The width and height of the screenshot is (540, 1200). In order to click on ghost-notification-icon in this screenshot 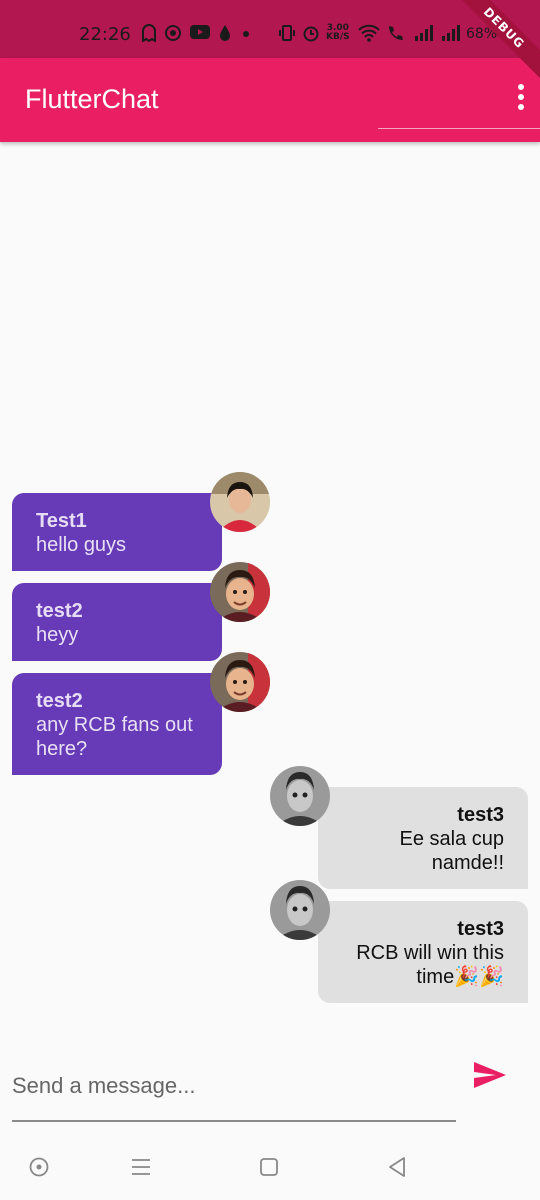, I will do `click(149, 35)`.